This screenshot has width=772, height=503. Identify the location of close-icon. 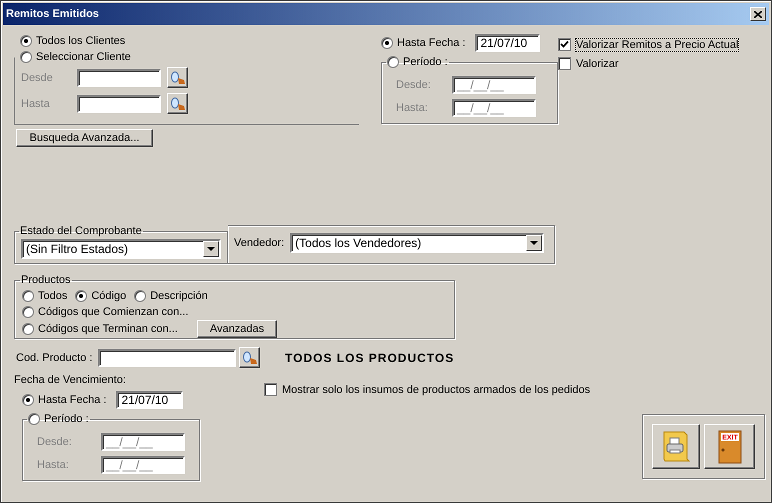
(758, 14).